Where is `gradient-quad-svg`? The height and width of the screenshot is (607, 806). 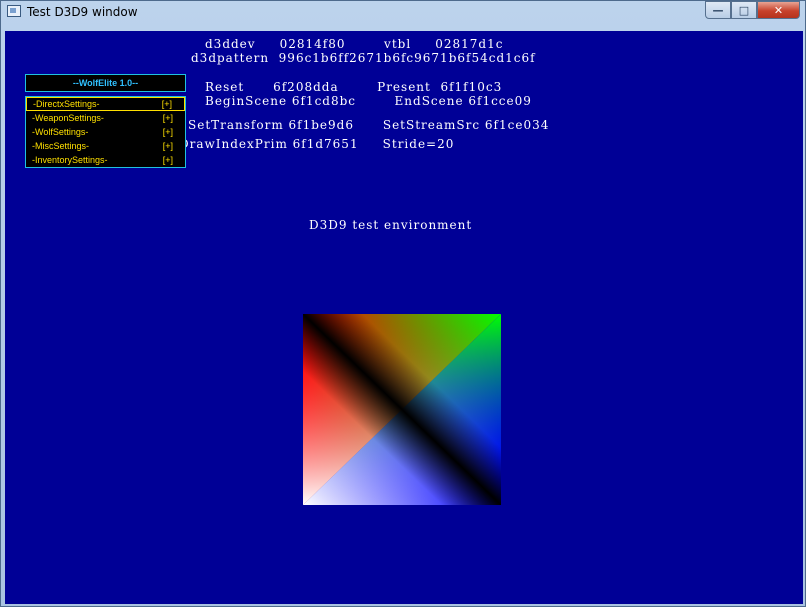 gradient-quad-svg is located at coordinates (402, 409).